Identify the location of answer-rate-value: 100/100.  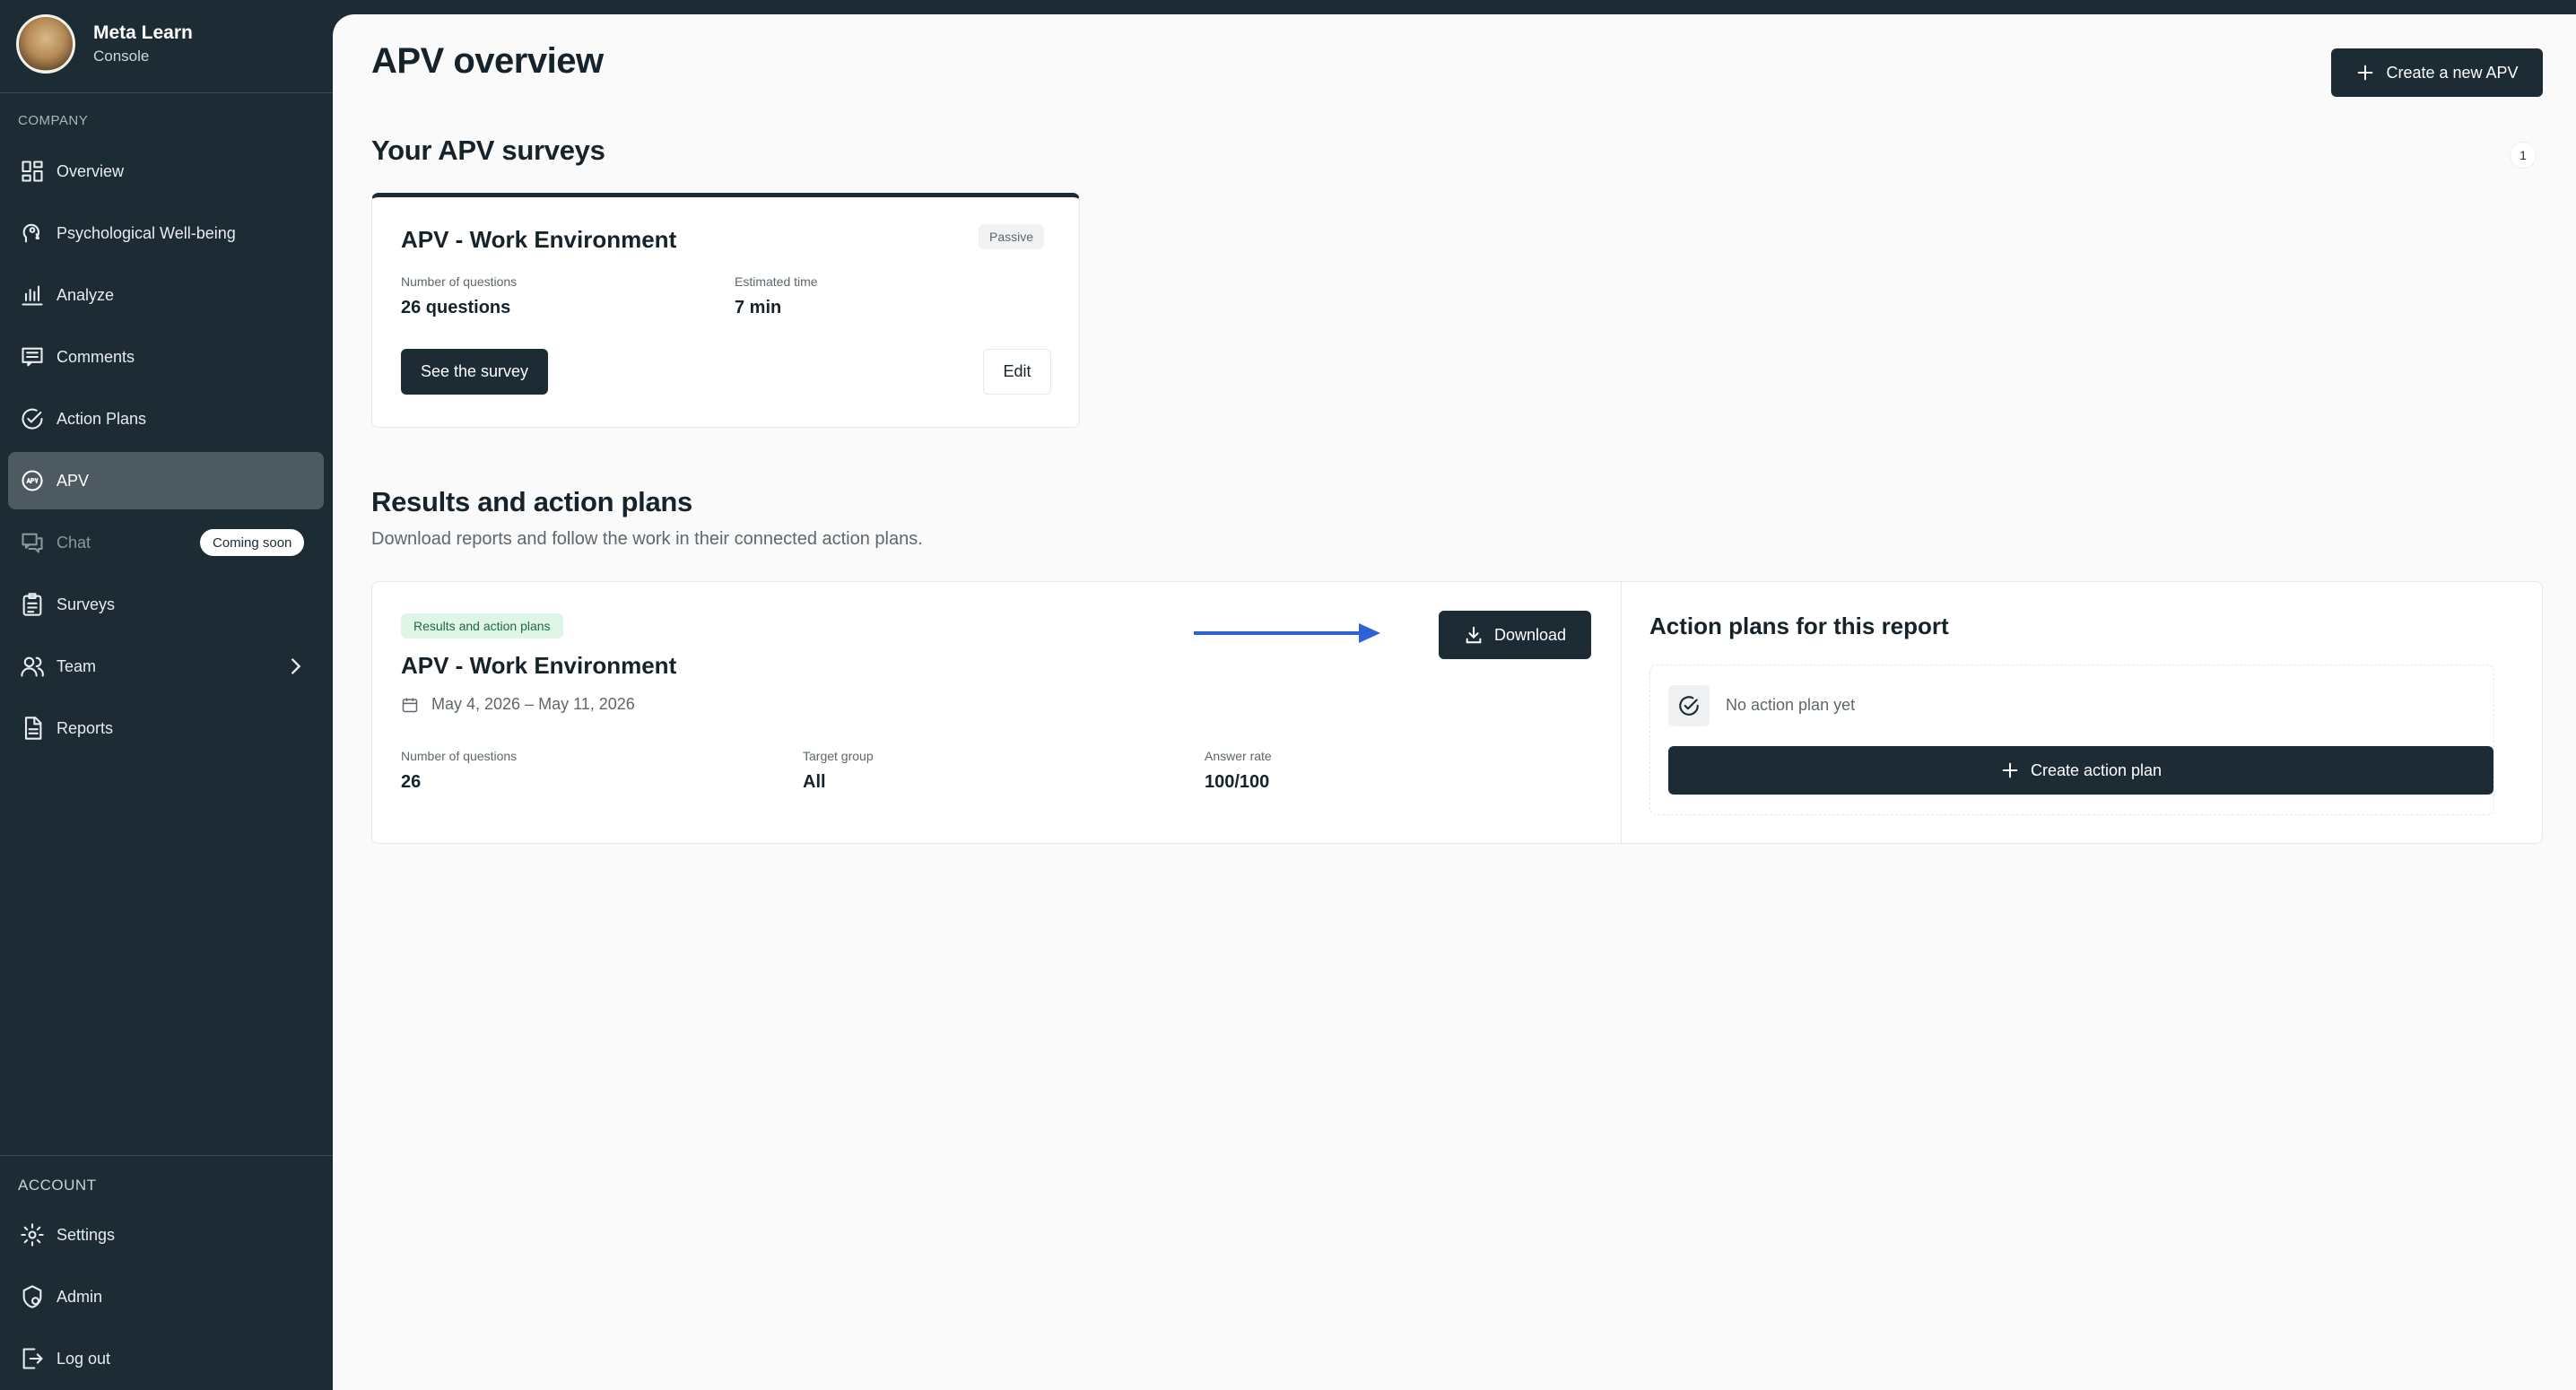
(1237, 782).